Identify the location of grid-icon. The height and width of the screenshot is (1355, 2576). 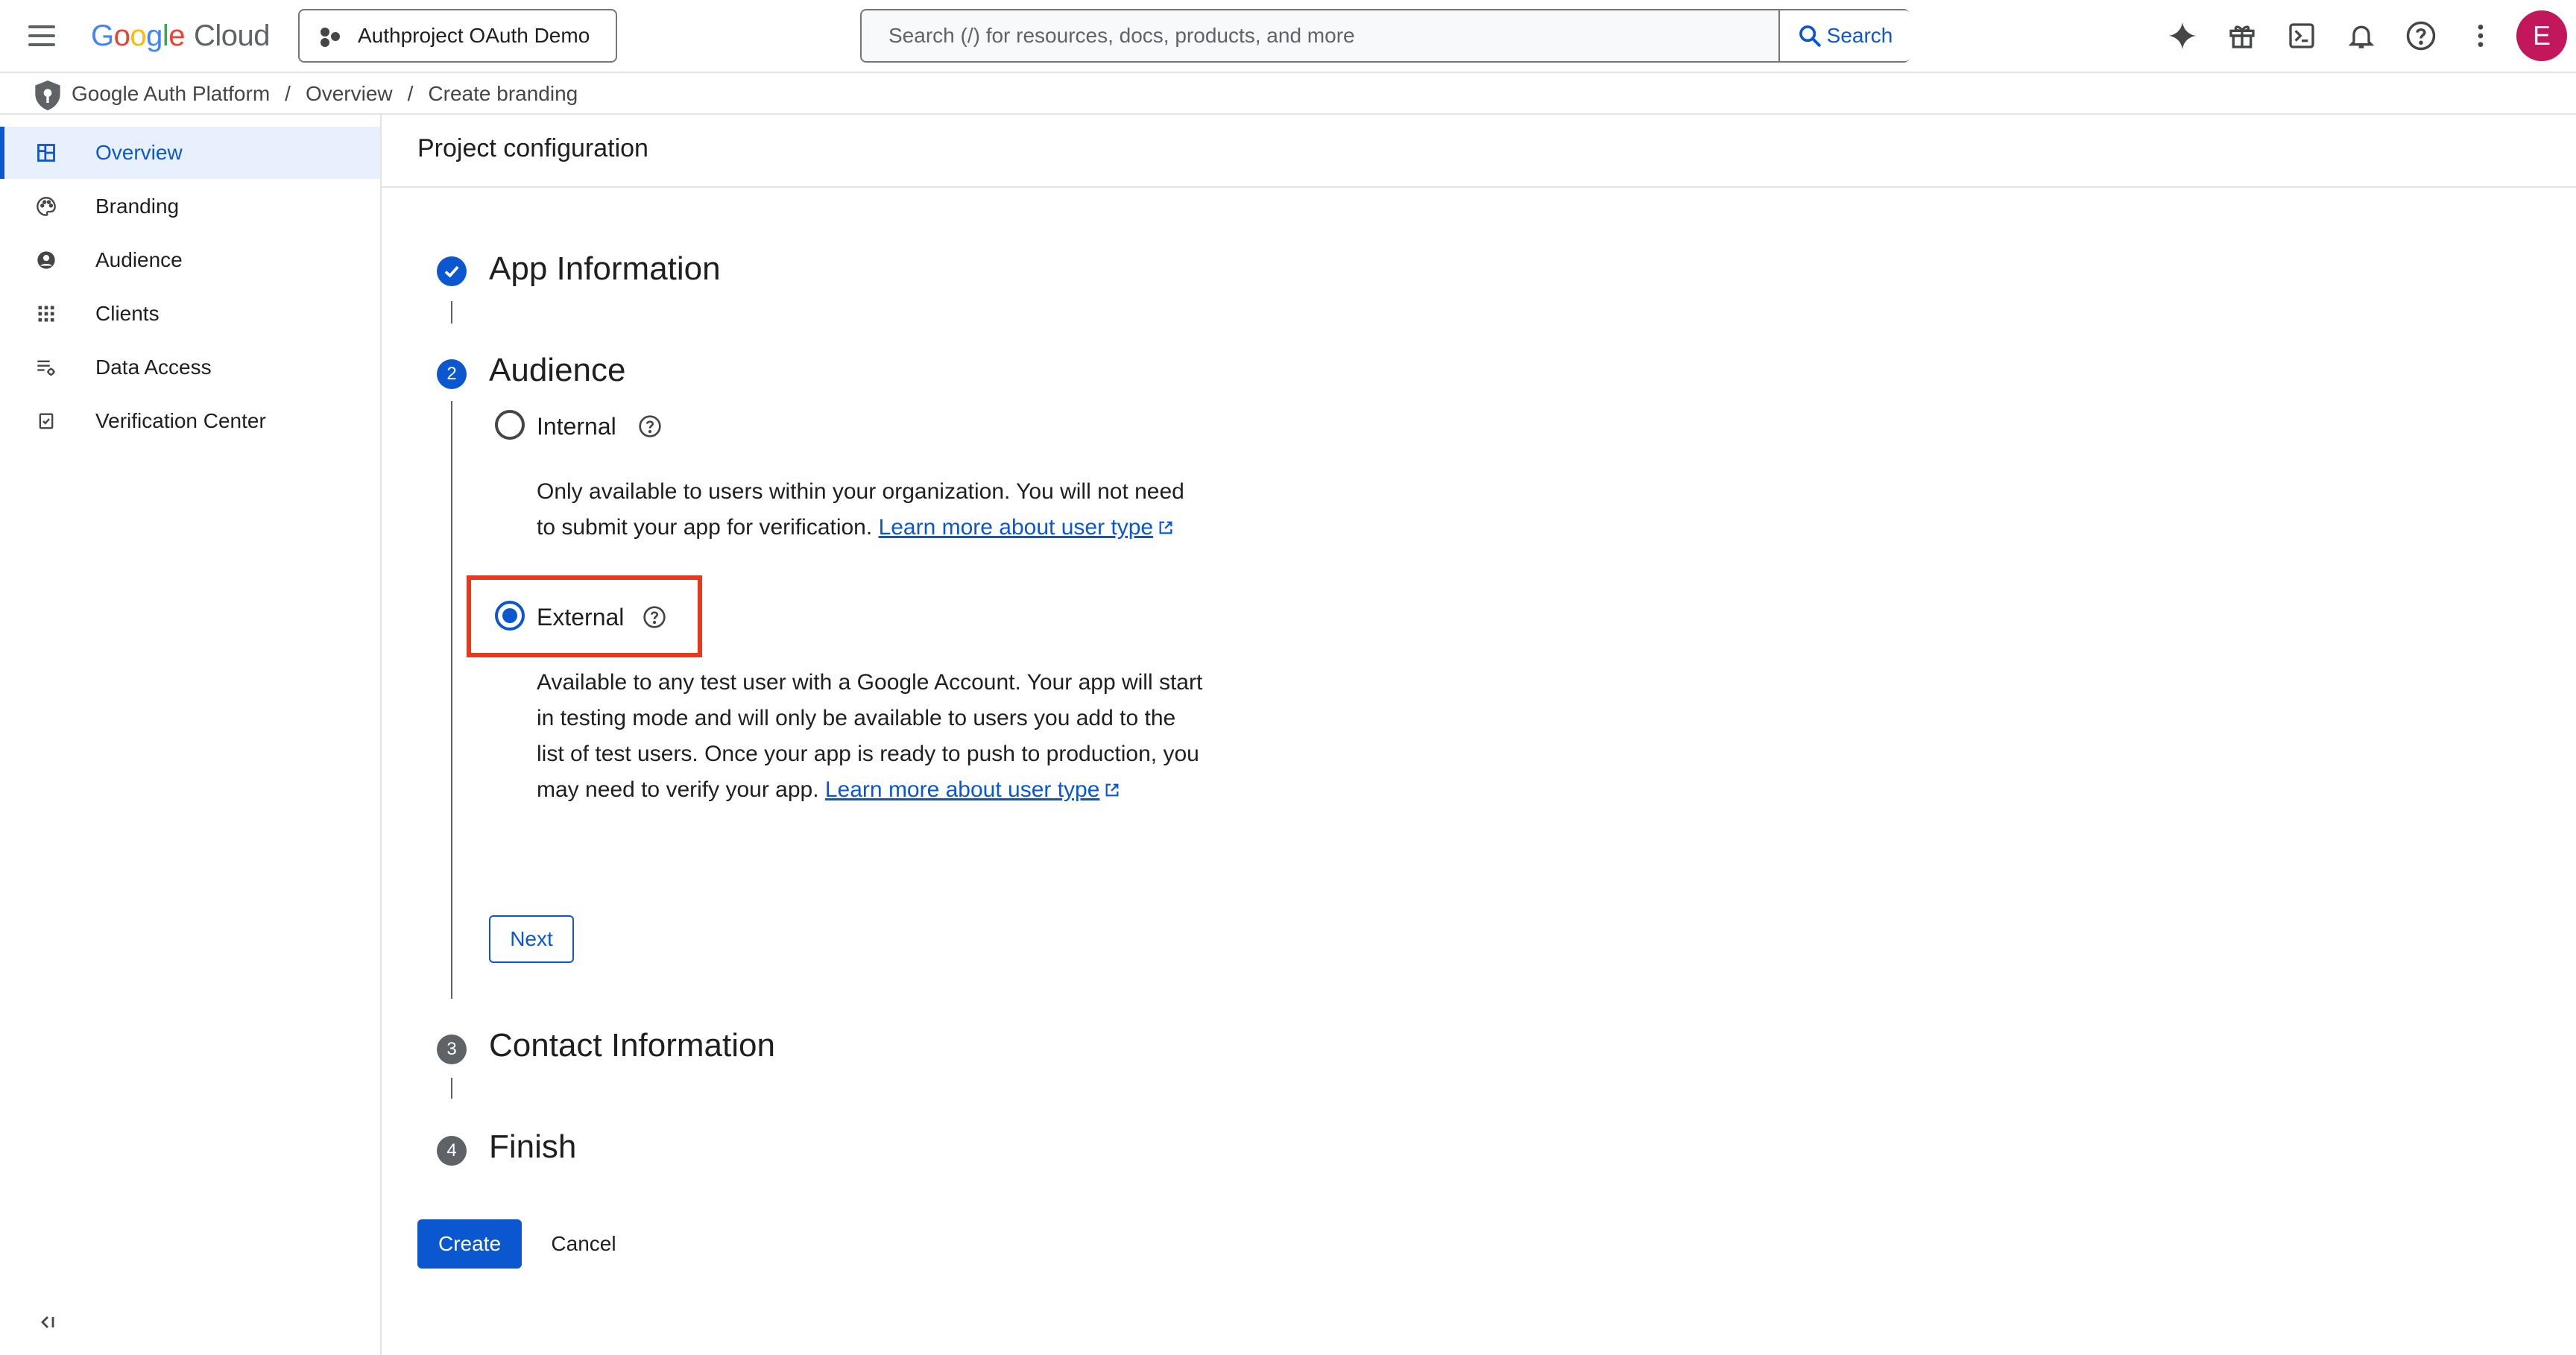
(46, 314).